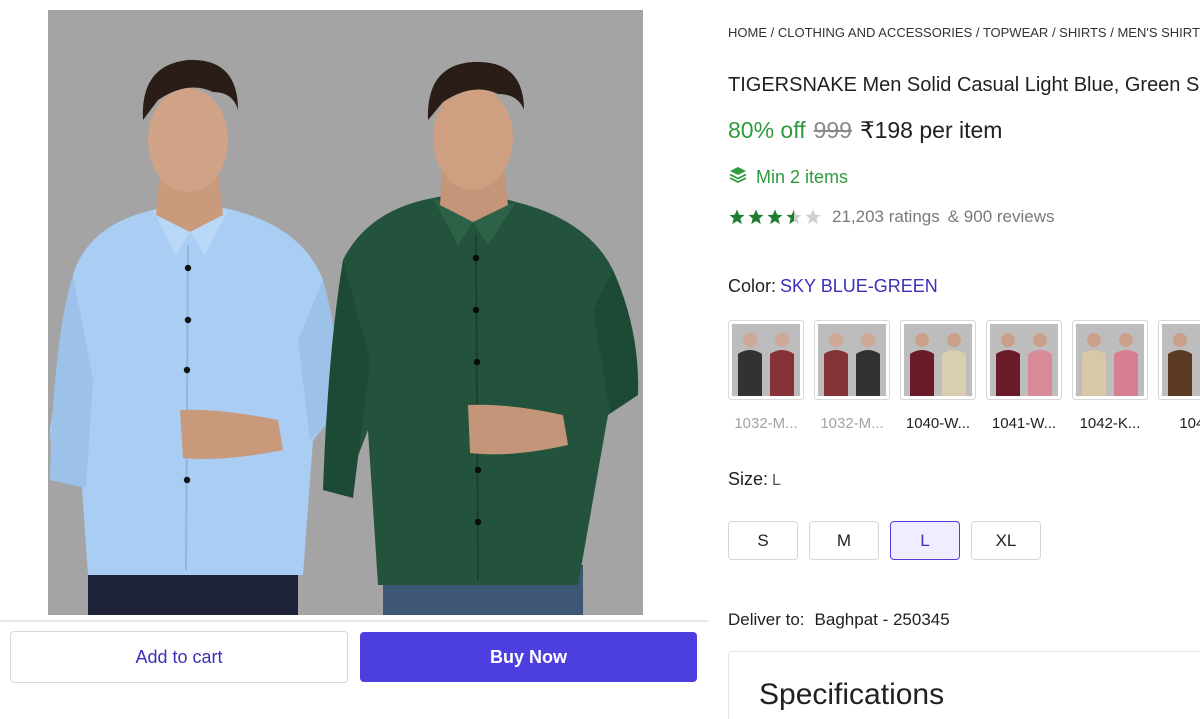  Describe the element at coordinates (1189, 423) in the screenshot. I see `swatch-label: 1043` at that location.